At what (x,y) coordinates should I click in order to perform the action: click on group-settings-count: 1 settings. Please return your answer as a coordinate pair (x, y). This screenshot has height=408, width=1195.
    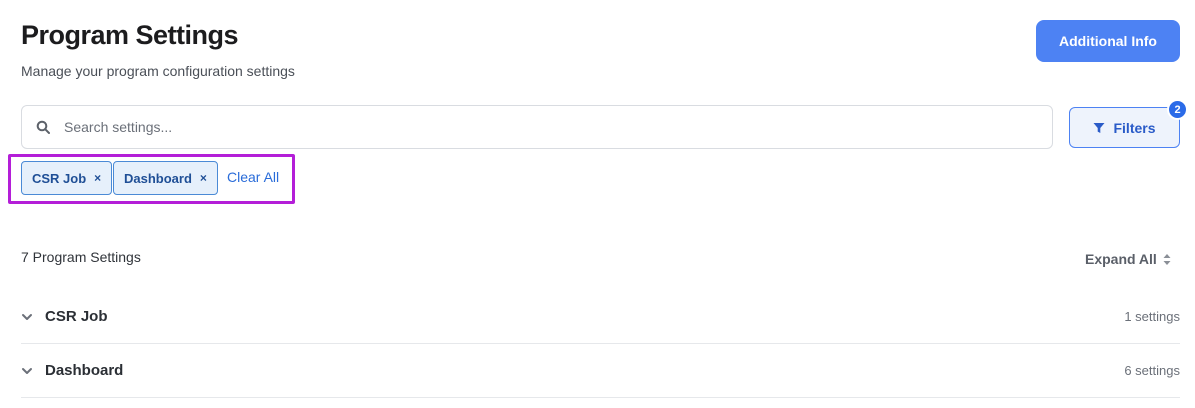
    Looking at the image, I should click on (1152, 316).